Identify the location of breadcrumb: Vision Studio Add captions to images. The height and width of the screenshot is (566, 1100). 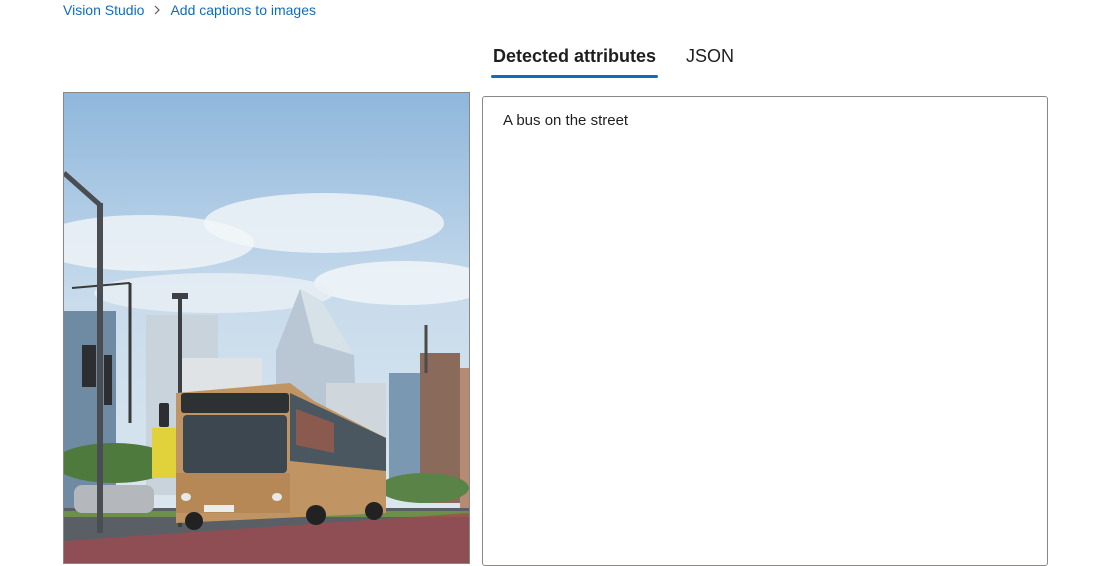
(189, 10).